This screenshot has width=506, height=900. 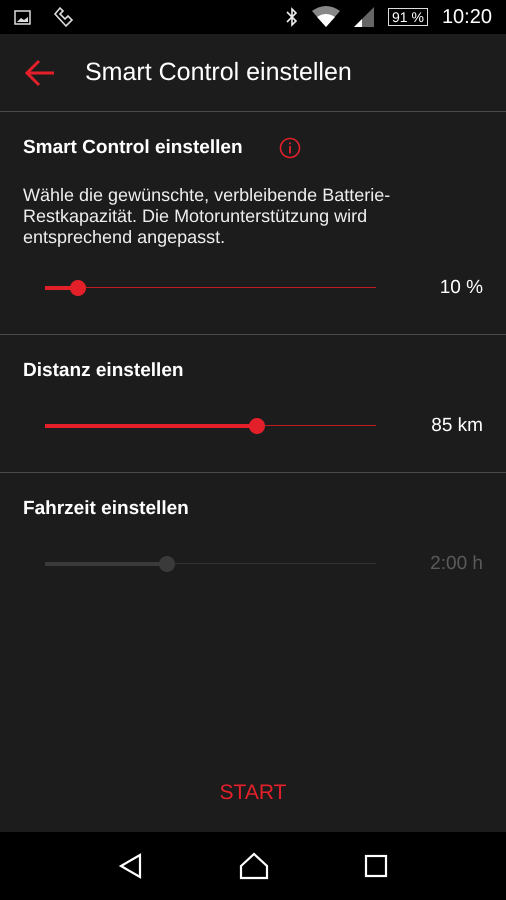 What do you see at coordinates (289, 148) in the screenshot?
I see `info-icon` at bounding box center [289, 148].